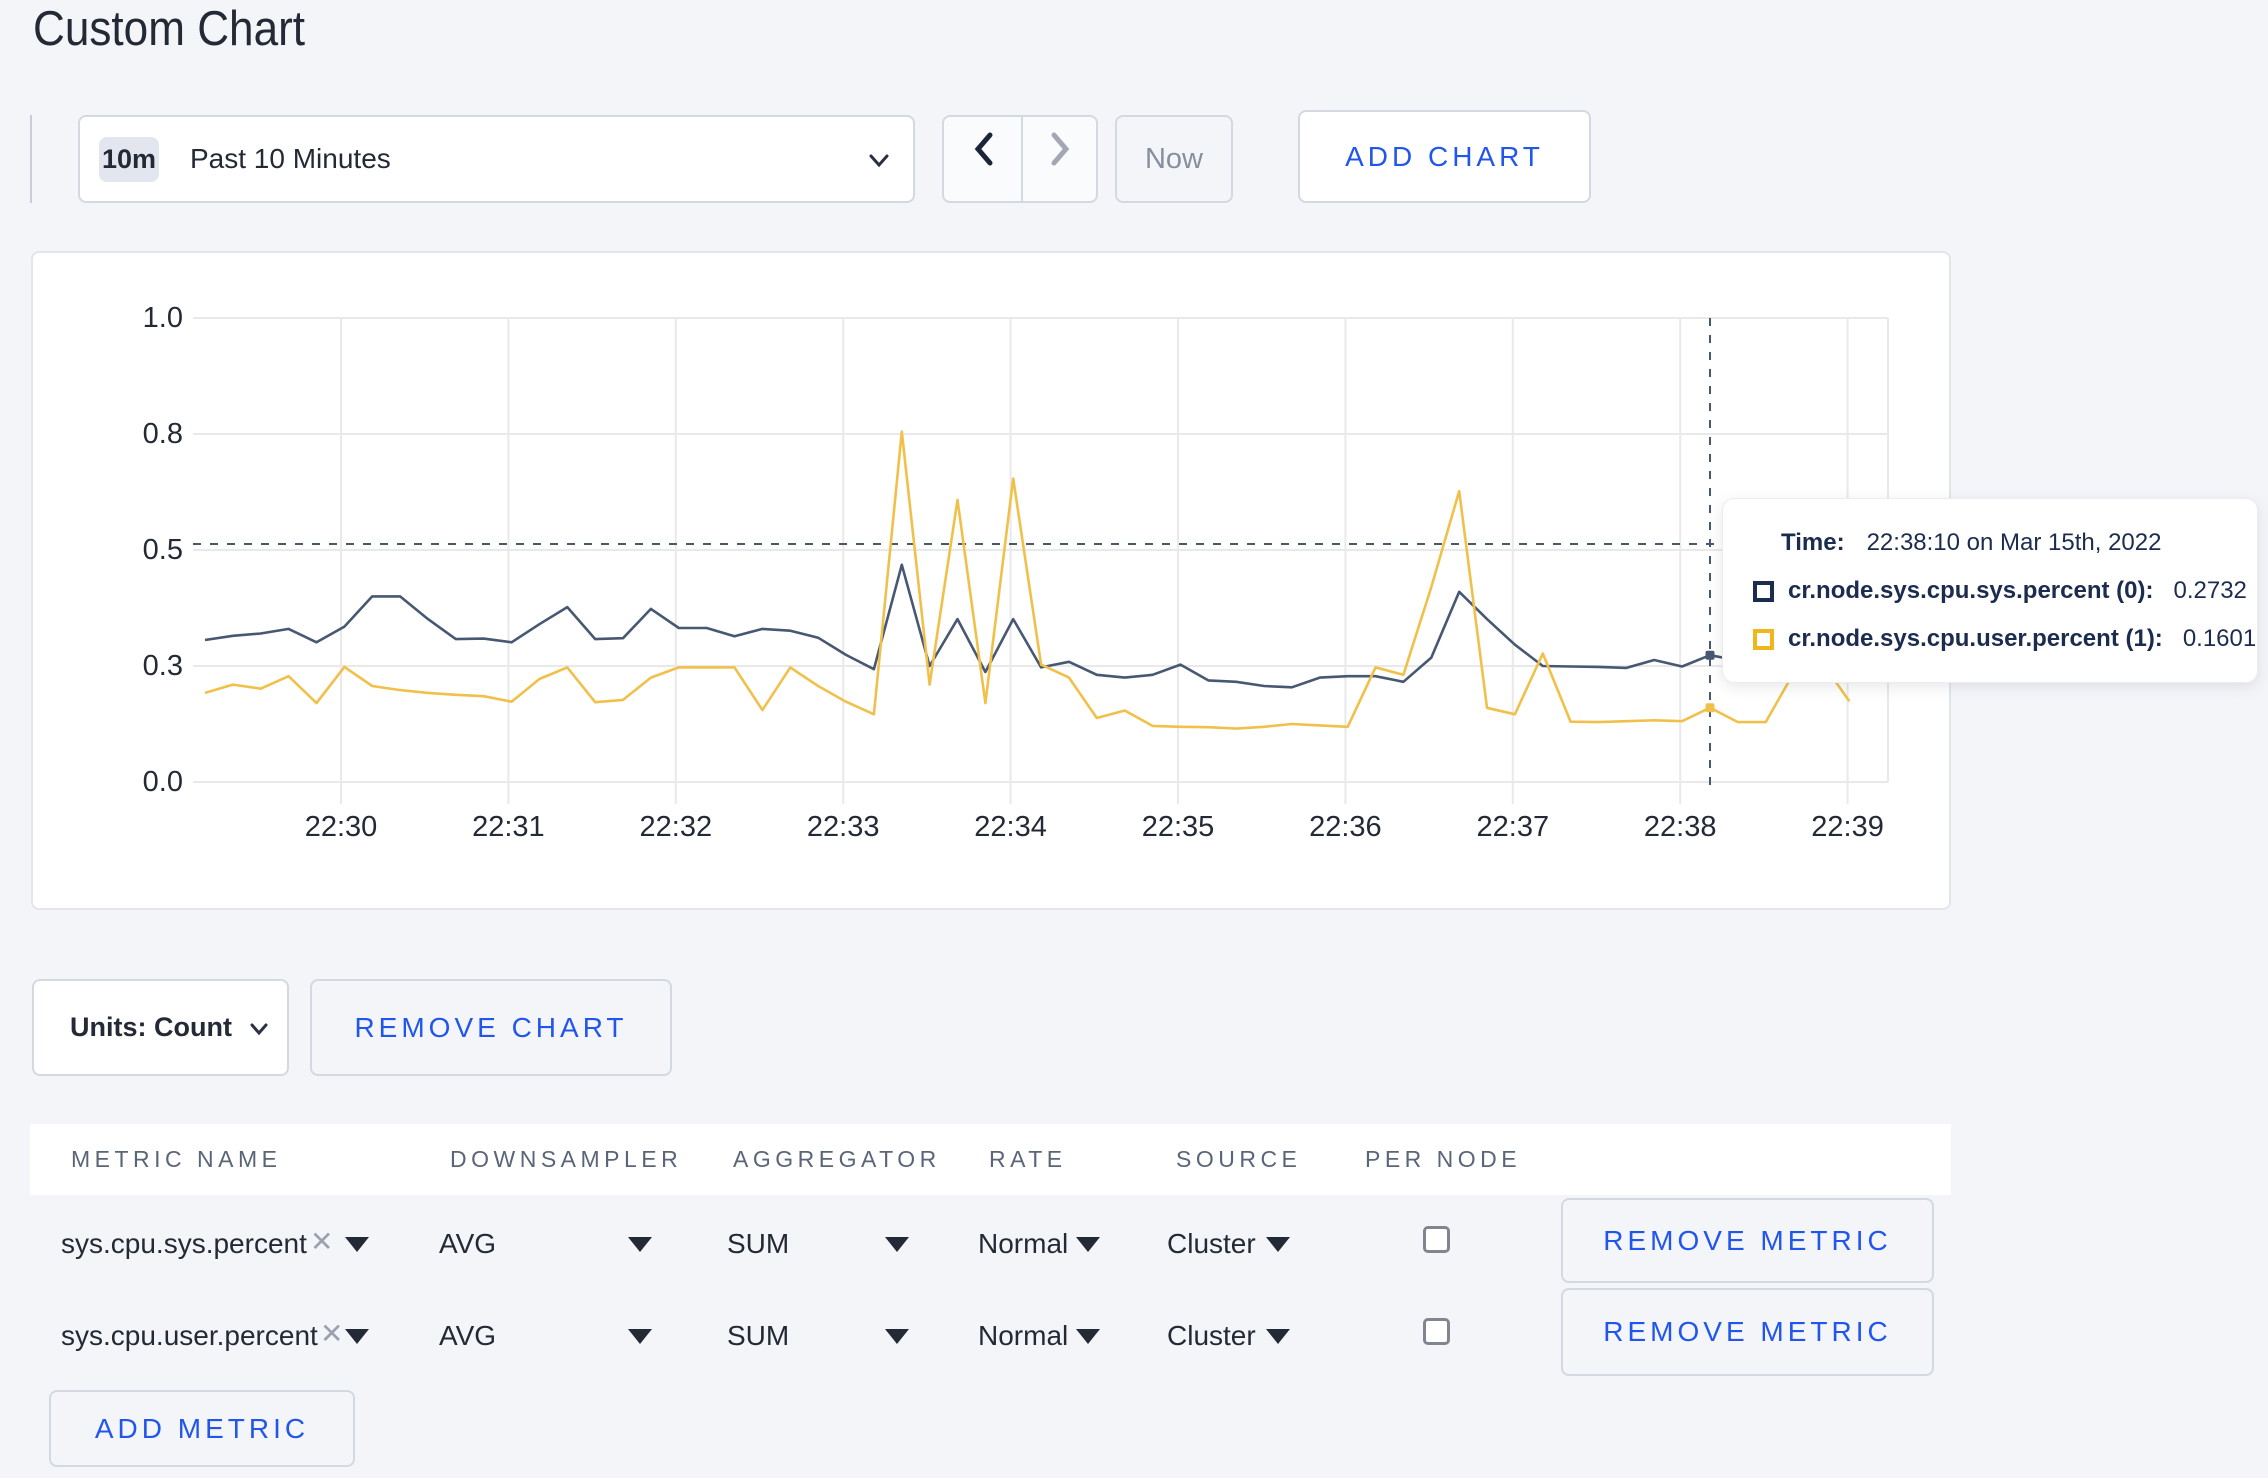  What do you see at coordinates (1847, 827) in the screenshot?
I see `svg-text: 22:39` at bounding box center [1847, 827].